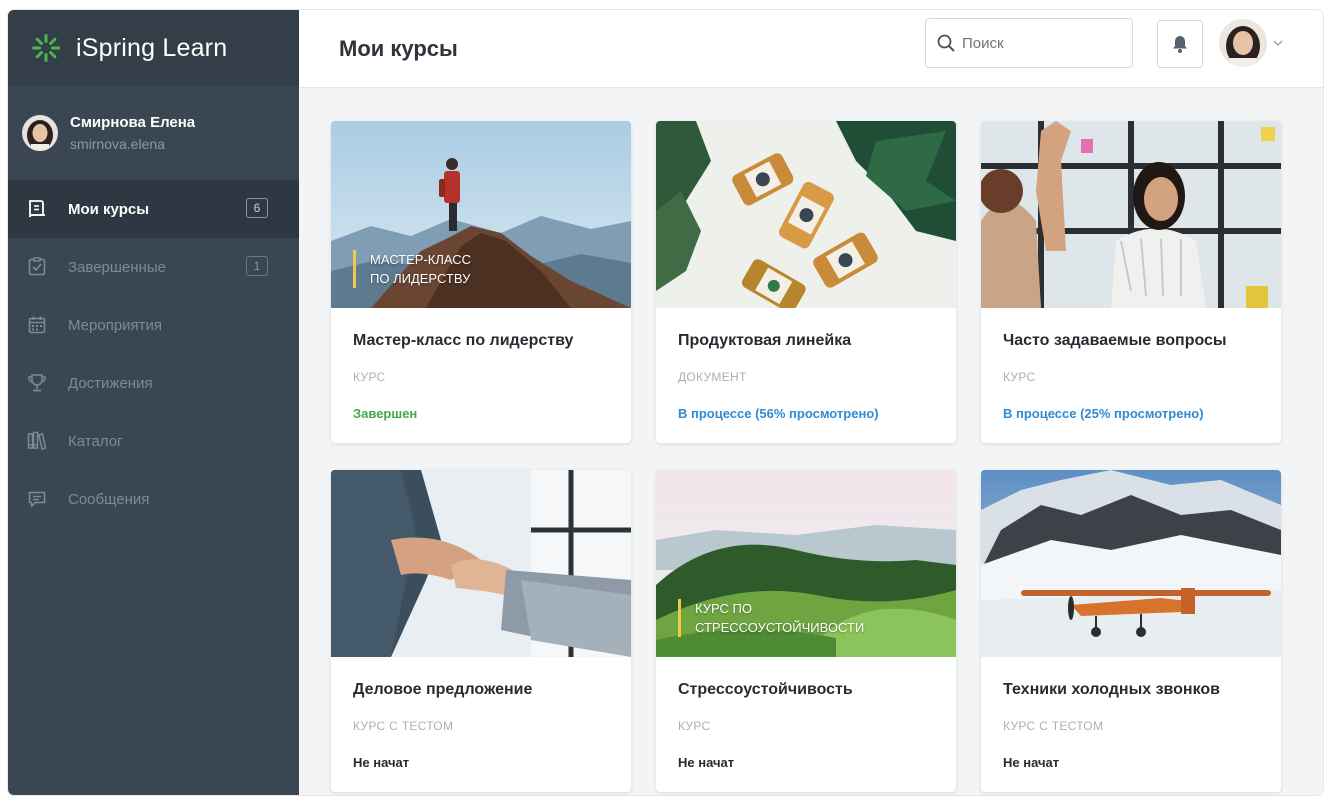  What do you see at coordinates (712, 377) in the screenshot?
I see `course-type: Документ` at bounding box center [712, 377].